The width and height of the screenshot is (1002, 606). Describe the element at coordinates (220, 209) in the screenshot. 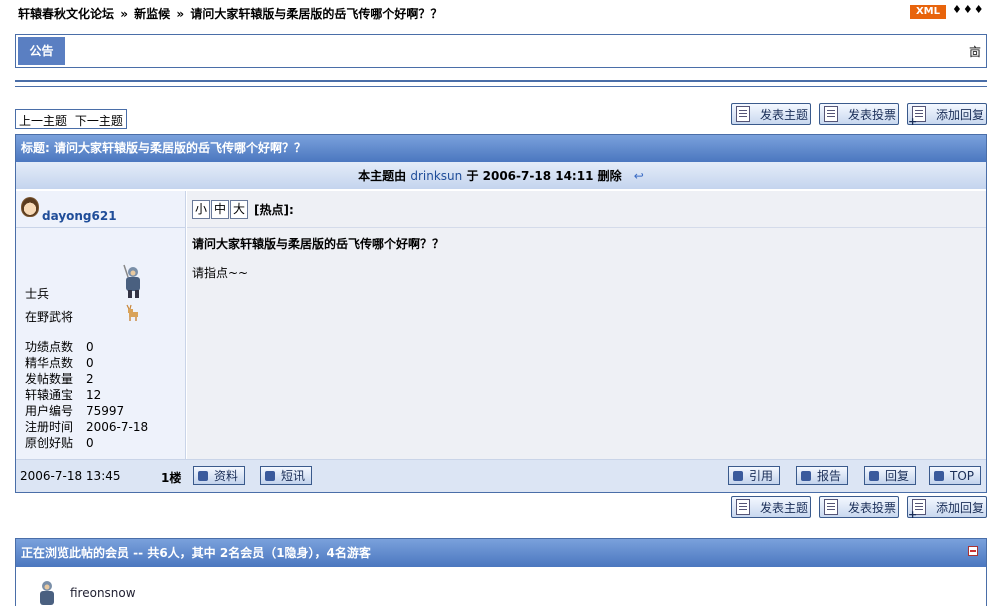

I see `font-medium-button: 中` at that location.